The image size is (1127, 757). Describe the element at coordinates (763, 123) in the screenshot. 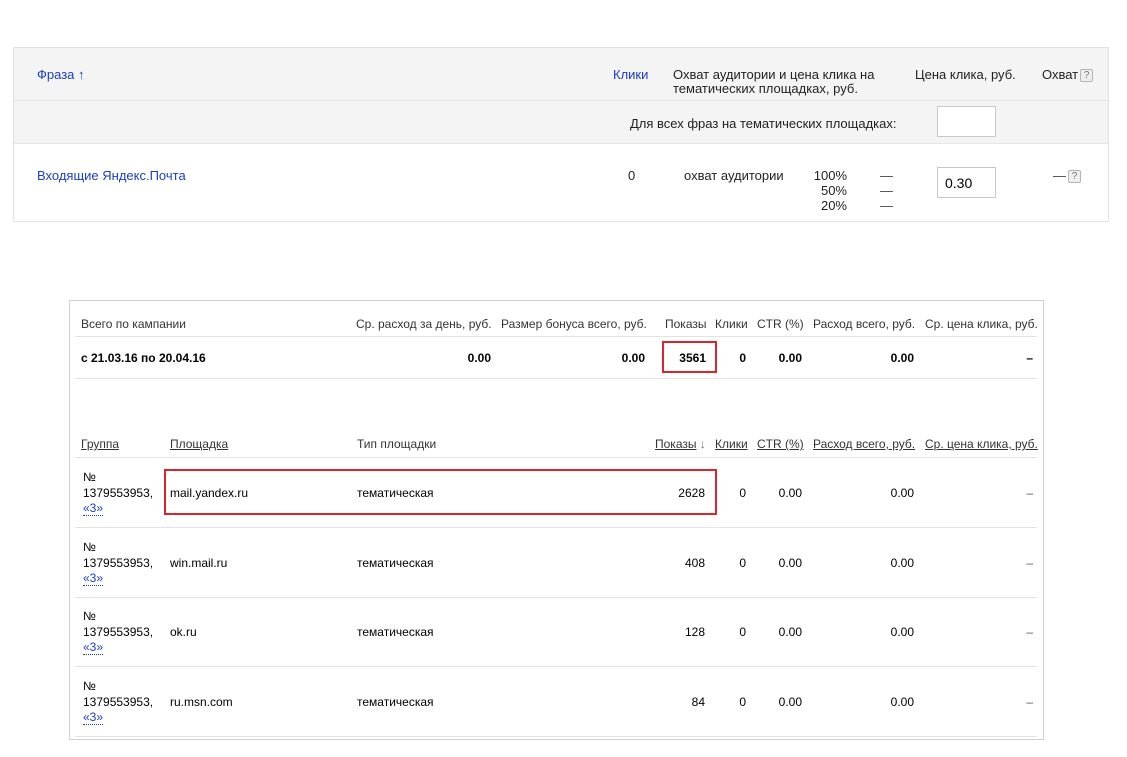

I see `bulk-price-label: Для всех фраз на тематических площадках:` at that location.